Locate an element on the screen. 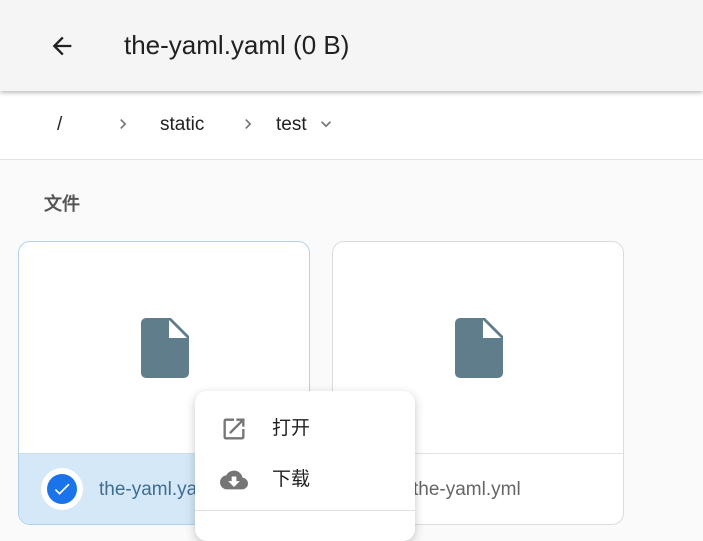  check-icon is located at coordinates (62, 489).